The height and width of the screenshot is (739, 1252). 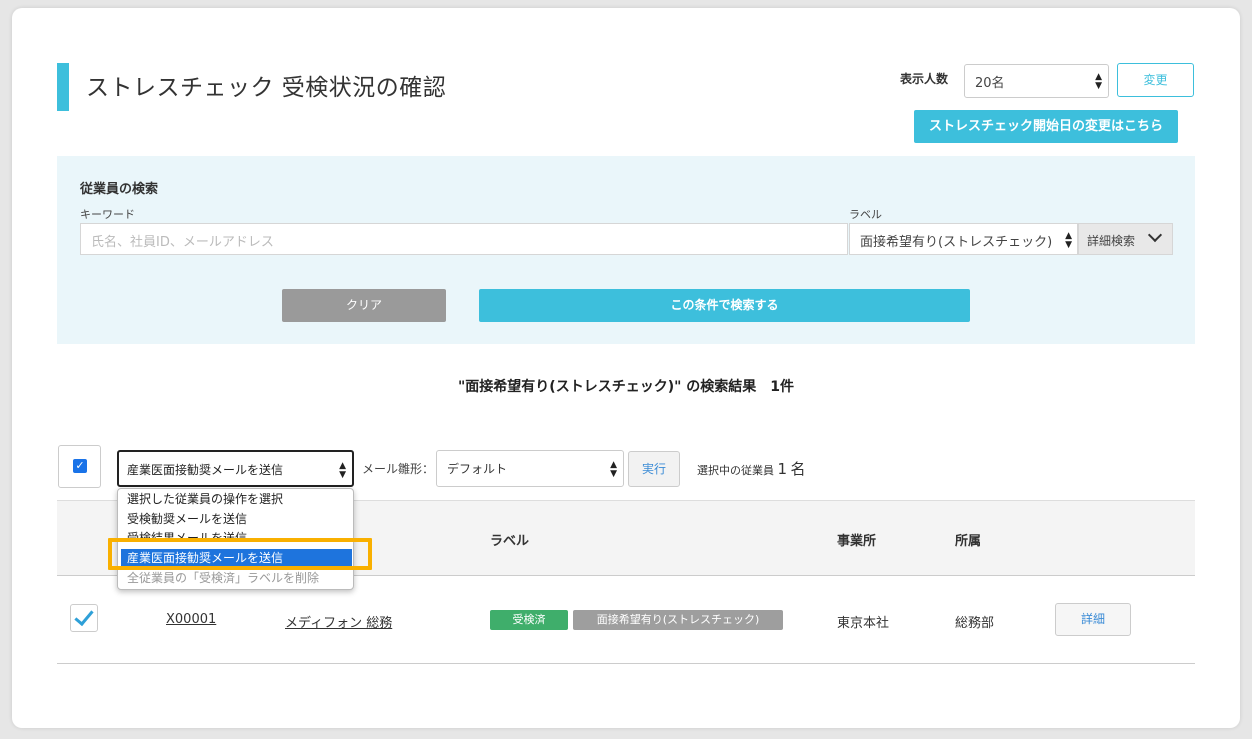 I want to click on check-icon, so click(x=84, y=616).